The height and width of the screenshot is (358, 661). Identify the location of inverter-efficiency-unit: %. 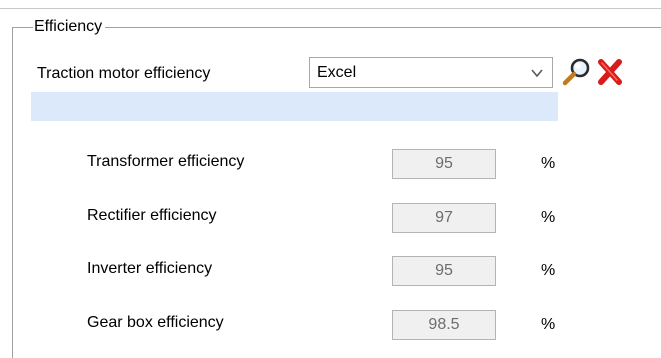
(548, 270).